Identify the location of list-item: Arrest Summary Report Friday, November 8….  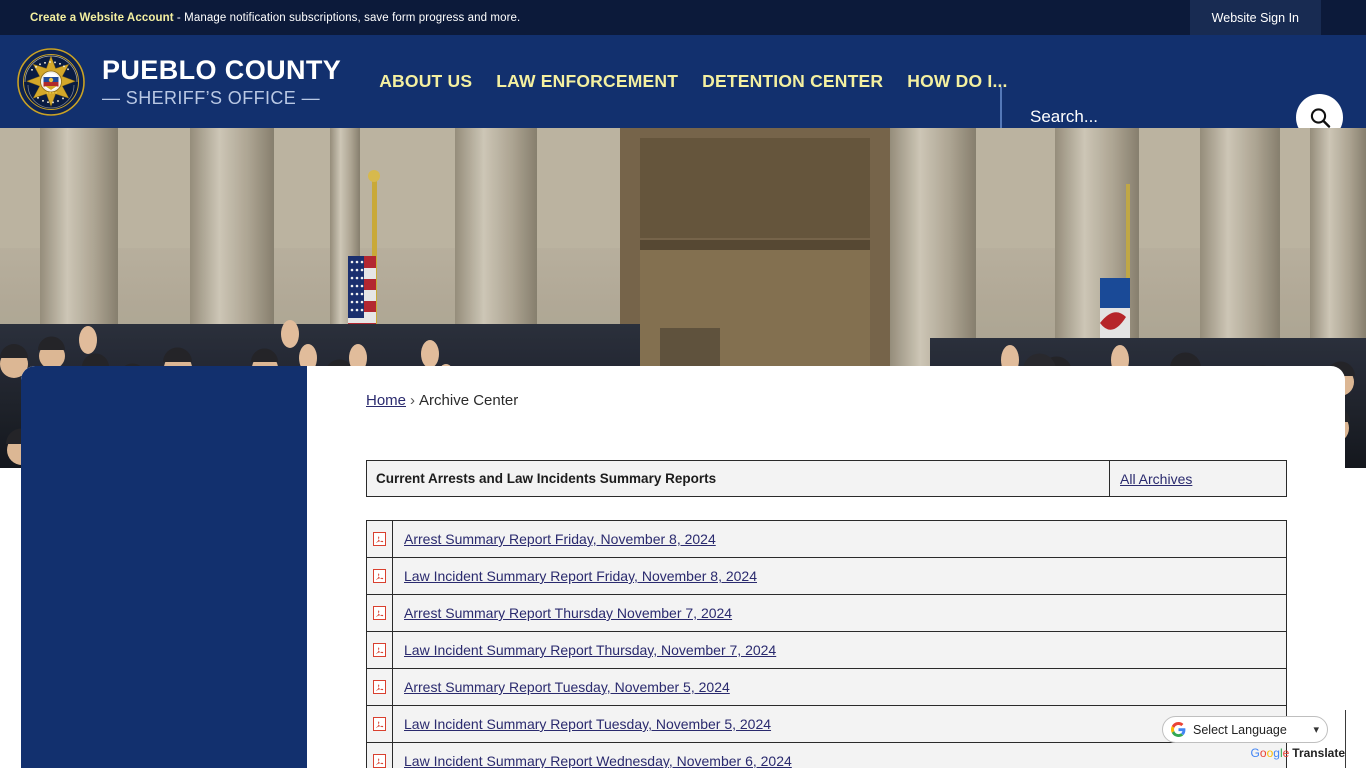
(826, 538).